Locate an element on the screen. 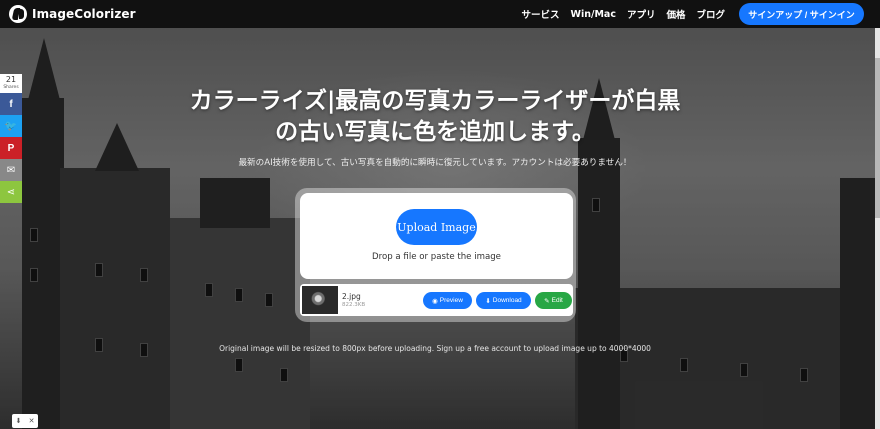  email-share-button: ✉ is located at coordinates (11, 170).